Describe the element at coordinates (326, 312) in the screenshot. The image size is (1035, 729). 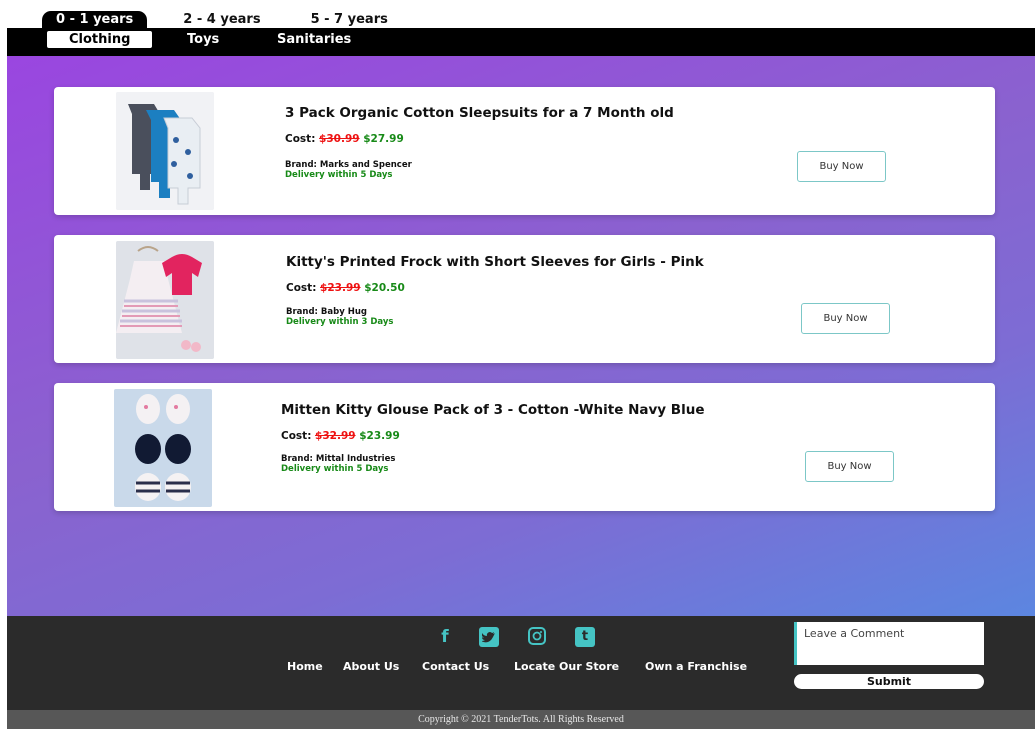
I see `product-brand: Brand: Baby Hug` at that location.